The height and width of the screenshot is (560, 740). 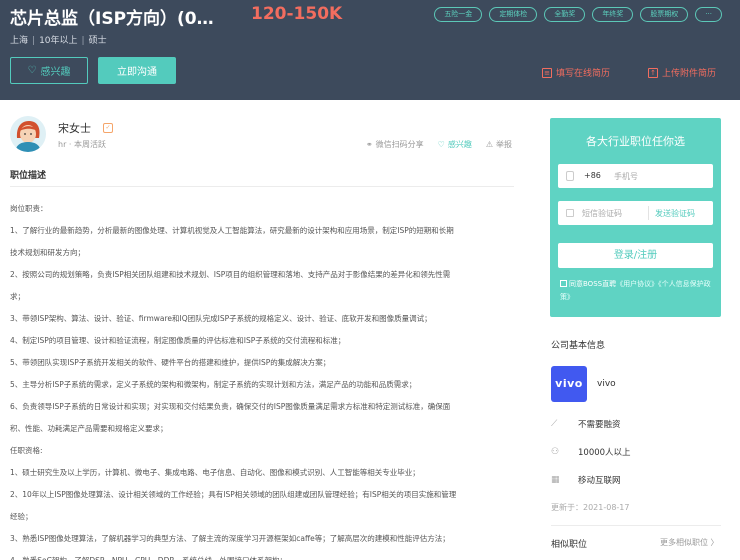 What do you see at coordinates (637, 284) in the screenshot?
I see `user-agreement-link: 《用户协议》` at bounding box center [637, 284].